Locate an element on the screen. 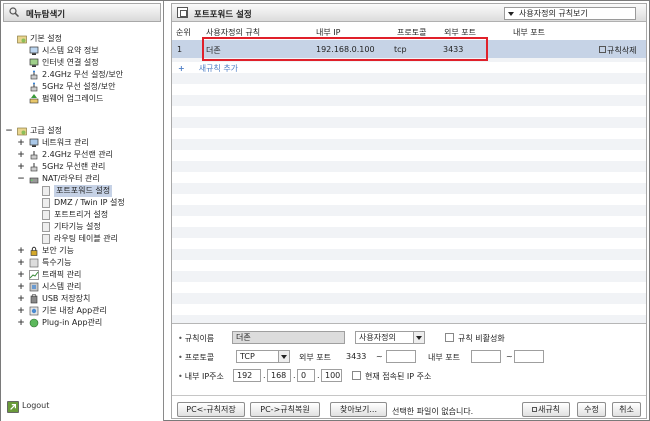  main-header: 포트포워드 설정 사용자정의 규칙보기 is located at coordinates (409, 13).